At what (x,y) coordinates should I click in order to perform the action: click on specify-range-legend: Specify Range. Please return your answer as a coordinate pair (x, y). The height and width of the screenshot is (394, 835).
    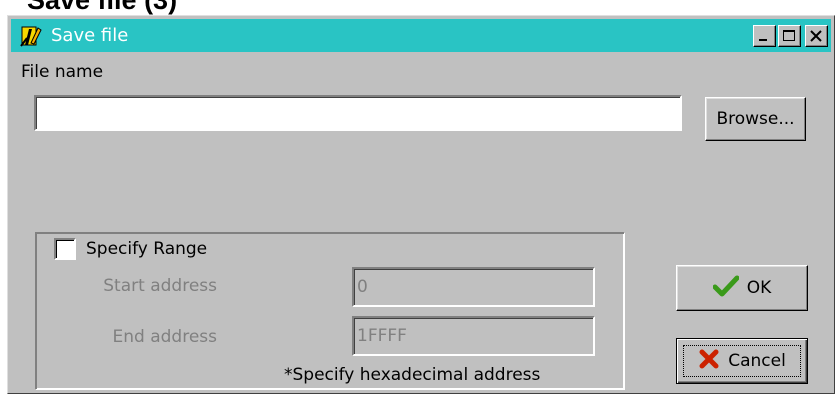
    Looking at the image, I should click on (132, 249).